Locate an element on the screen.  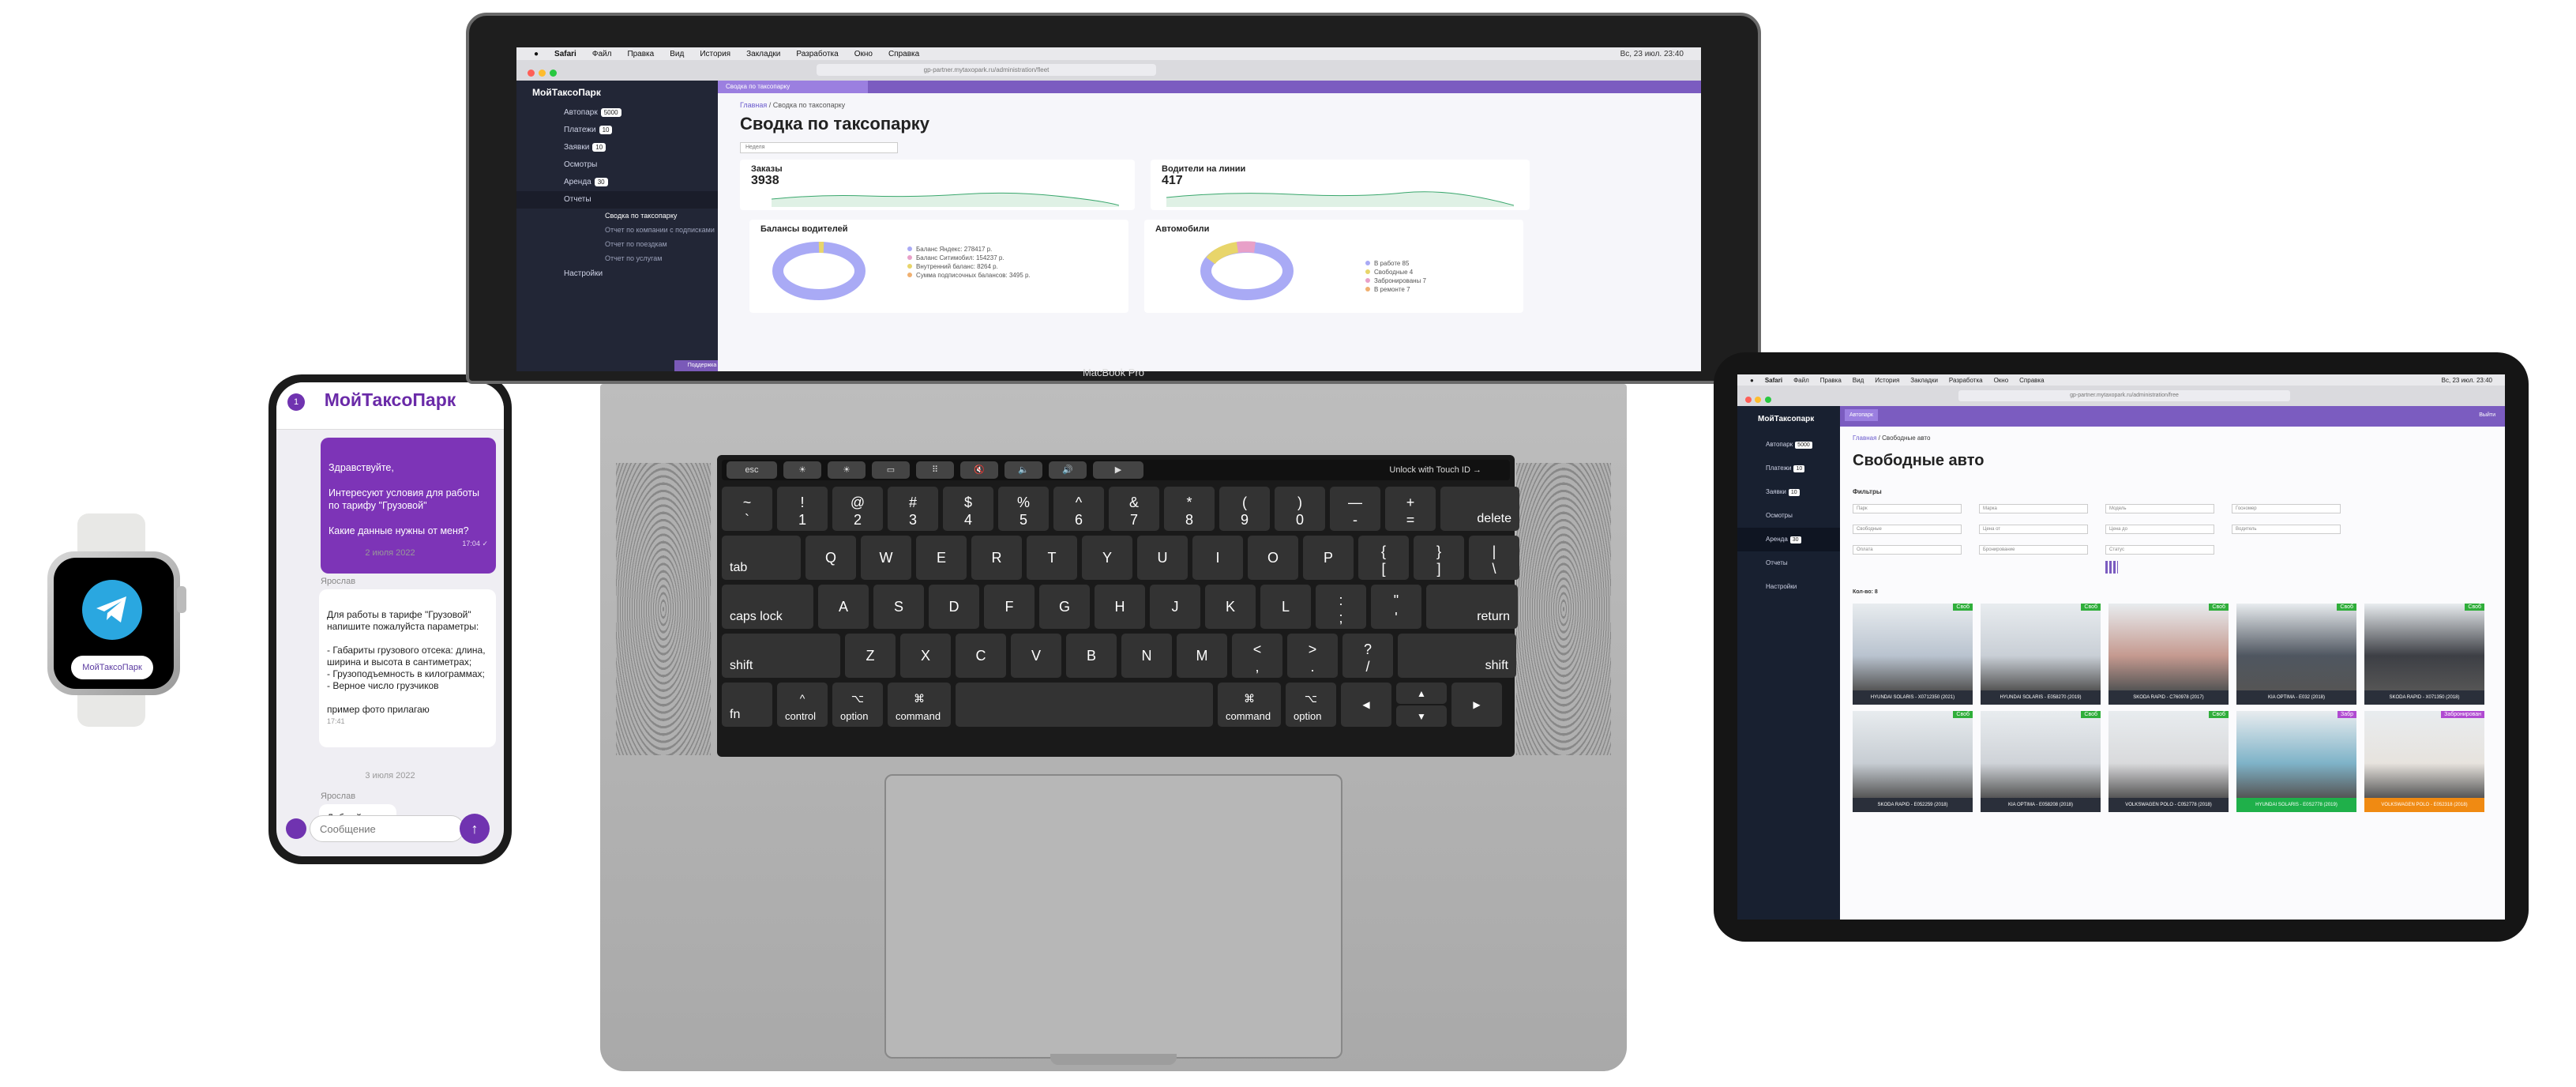
filter-field: Госномер is located at coordinates (2286, 508).